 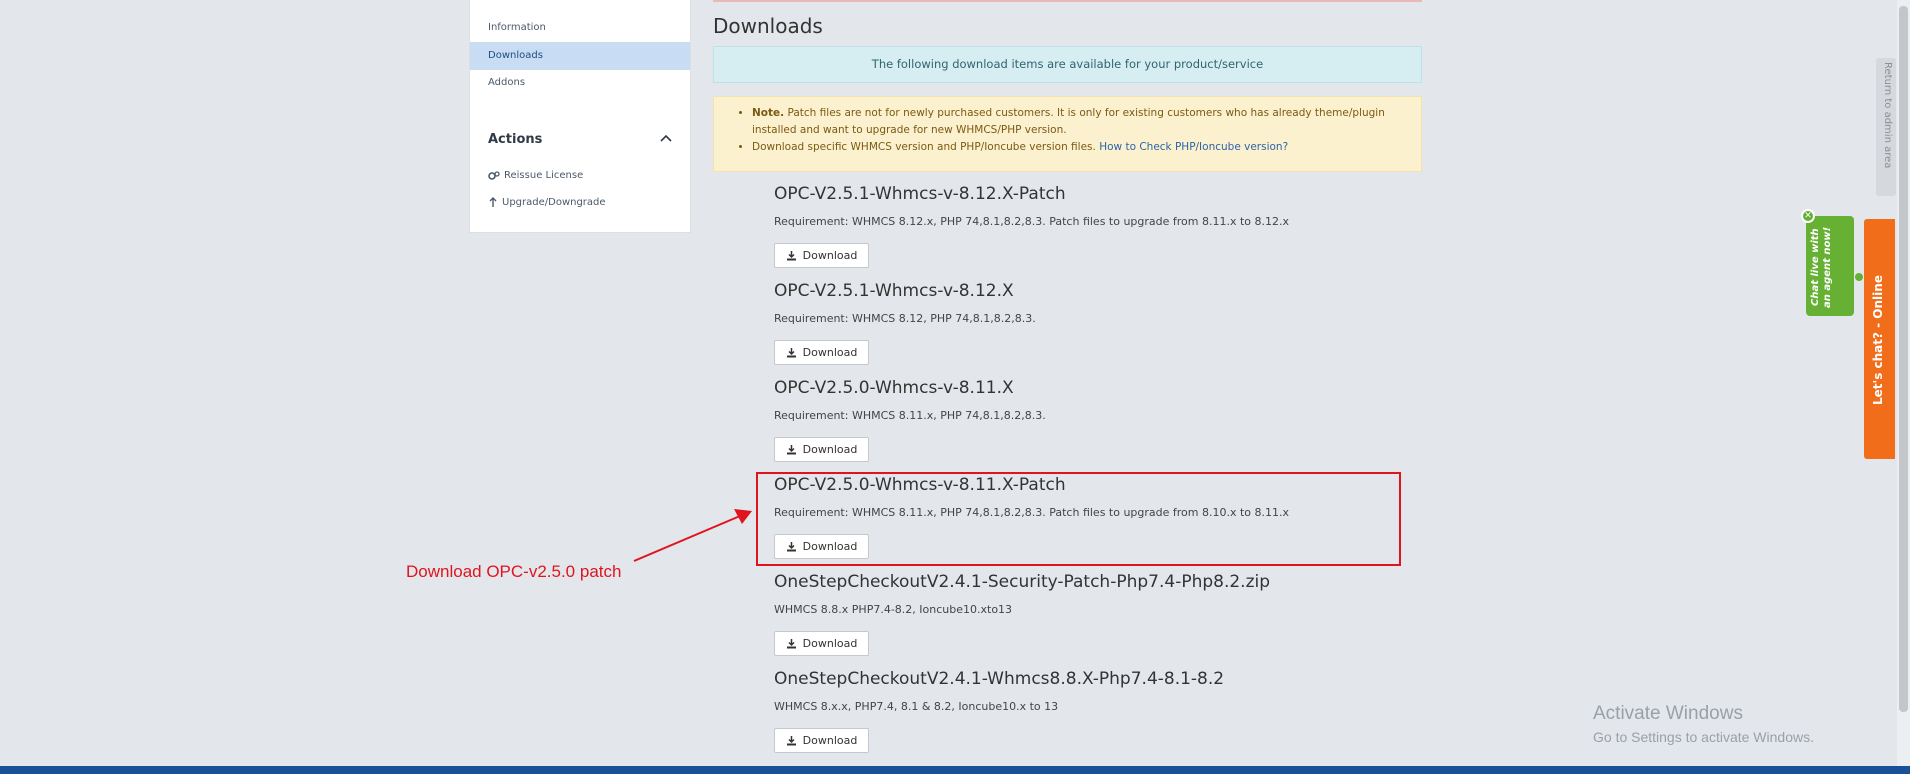 What do you see at coordinates (894, 291) in the screenshot?
I see `download-title: OPC-V2.5.1-Whmcs-v-8.12.X` at bounding box center [894, 291].